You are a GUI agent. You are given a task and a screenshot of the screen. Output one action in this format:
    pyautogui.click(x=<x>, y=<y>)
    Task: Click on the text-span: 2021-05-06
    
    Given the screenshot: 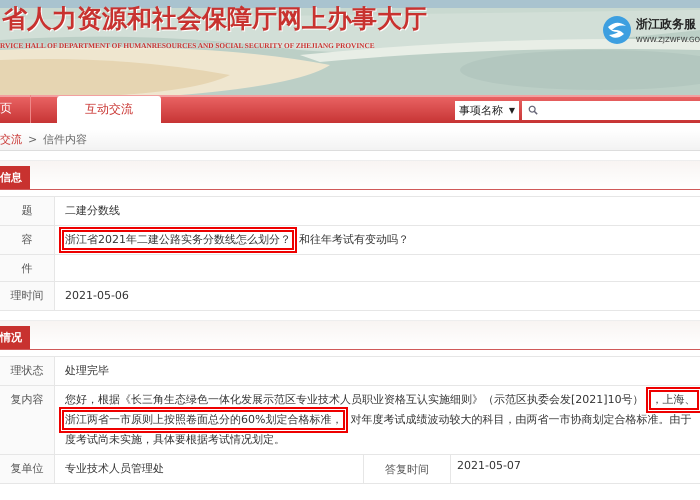 What is the action you would take?
    pyautogui.click(x=97, y=296)
    